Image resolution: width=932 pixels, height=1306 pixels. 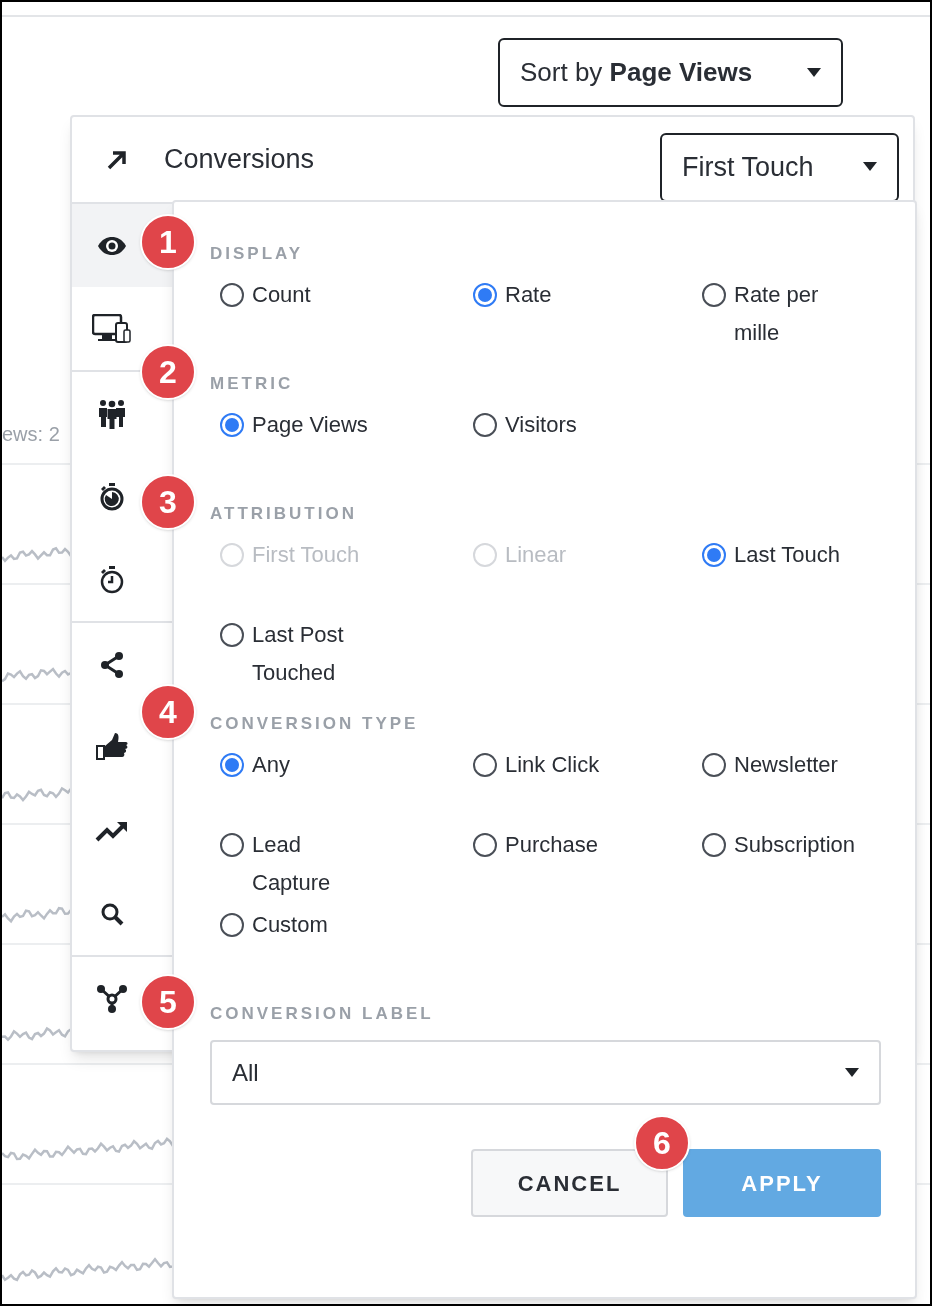 I want to click on network-icon, so click(x=112, y=998).